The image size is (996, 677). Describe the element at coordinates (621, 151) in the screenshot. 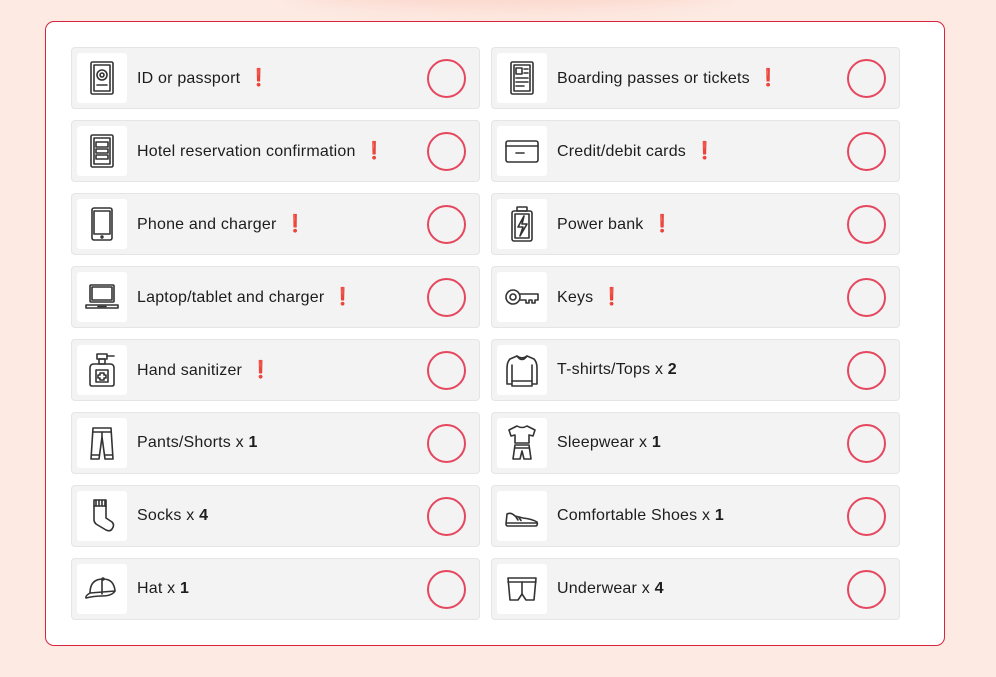

I see `item-name: Credit/debit cards` at that location.